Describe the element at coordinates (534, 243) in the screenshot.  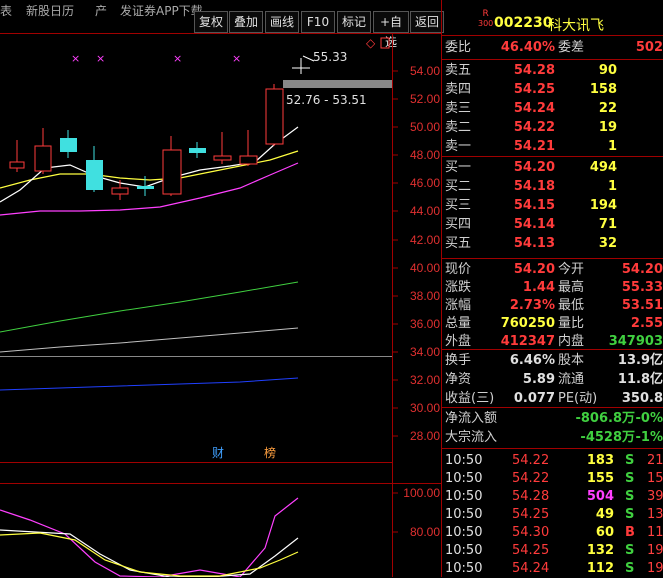
I see `bid-price: 54.13` at that location.